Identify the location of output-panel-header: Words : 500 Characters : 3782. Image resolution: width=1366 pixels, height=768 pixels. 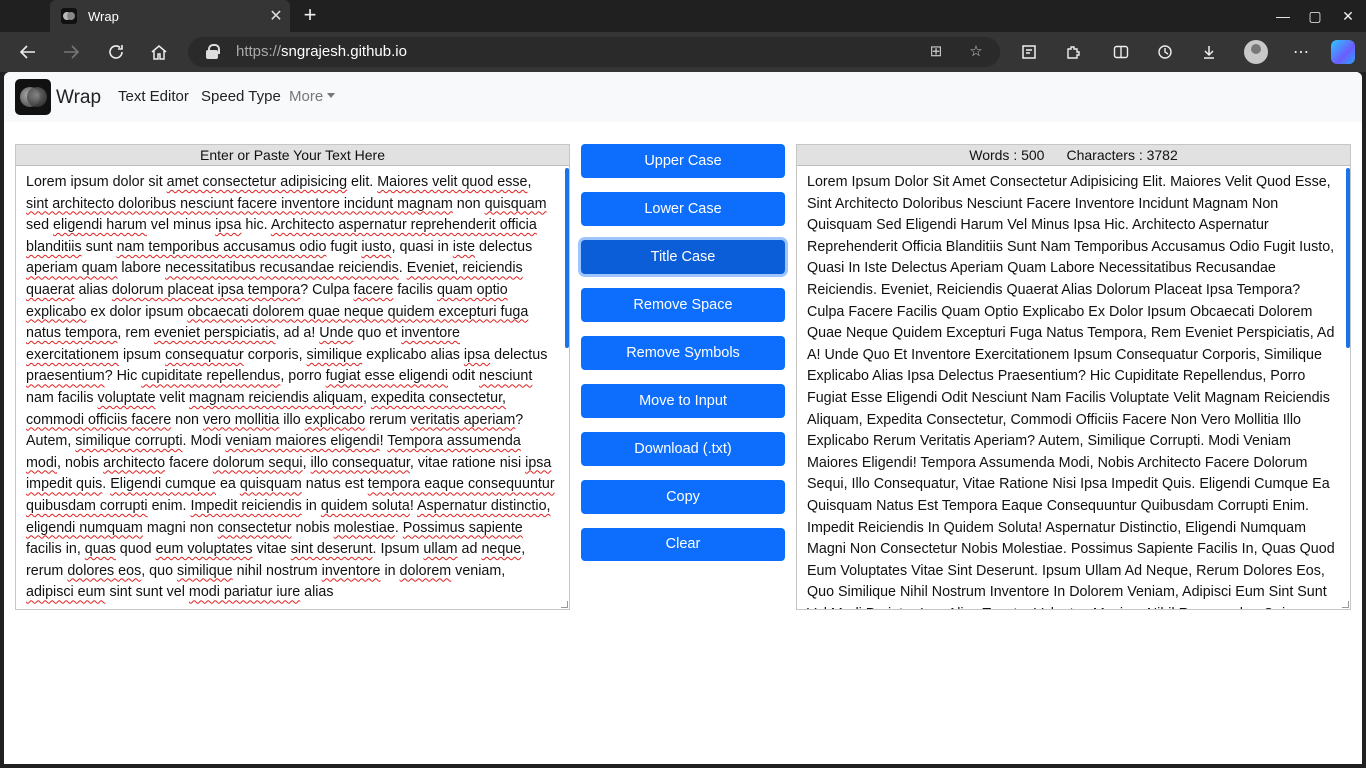
(1073, 155).